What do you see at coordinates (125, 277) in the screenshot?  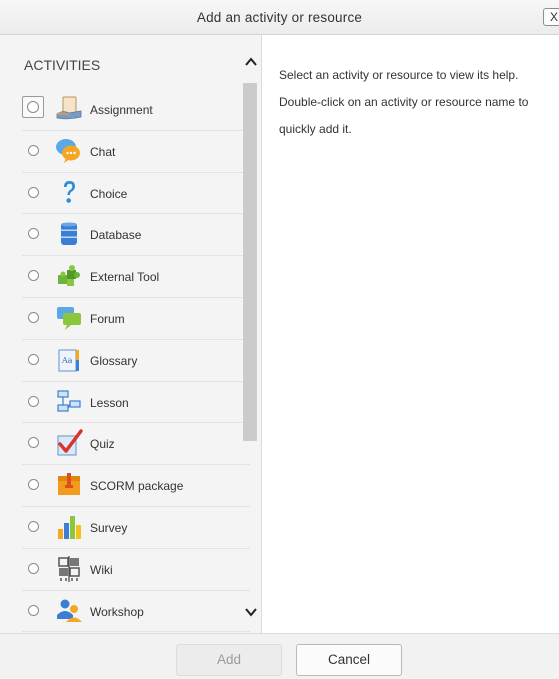 I see `activity-label: External Tool` at bounding box center [125, 277].